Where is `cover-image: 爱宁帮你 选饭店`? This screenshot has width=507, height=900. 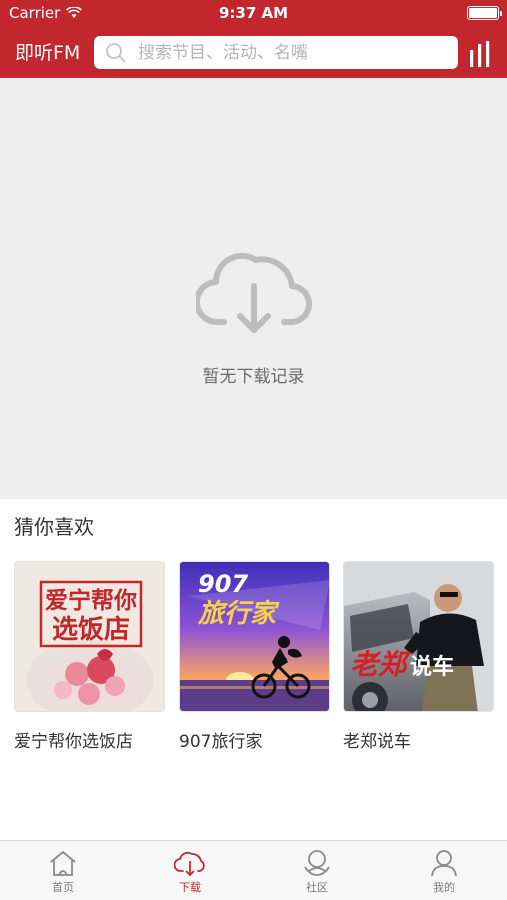 cover-image: 爱宁帮你 选饭店 is located at coordinates (89, 636).